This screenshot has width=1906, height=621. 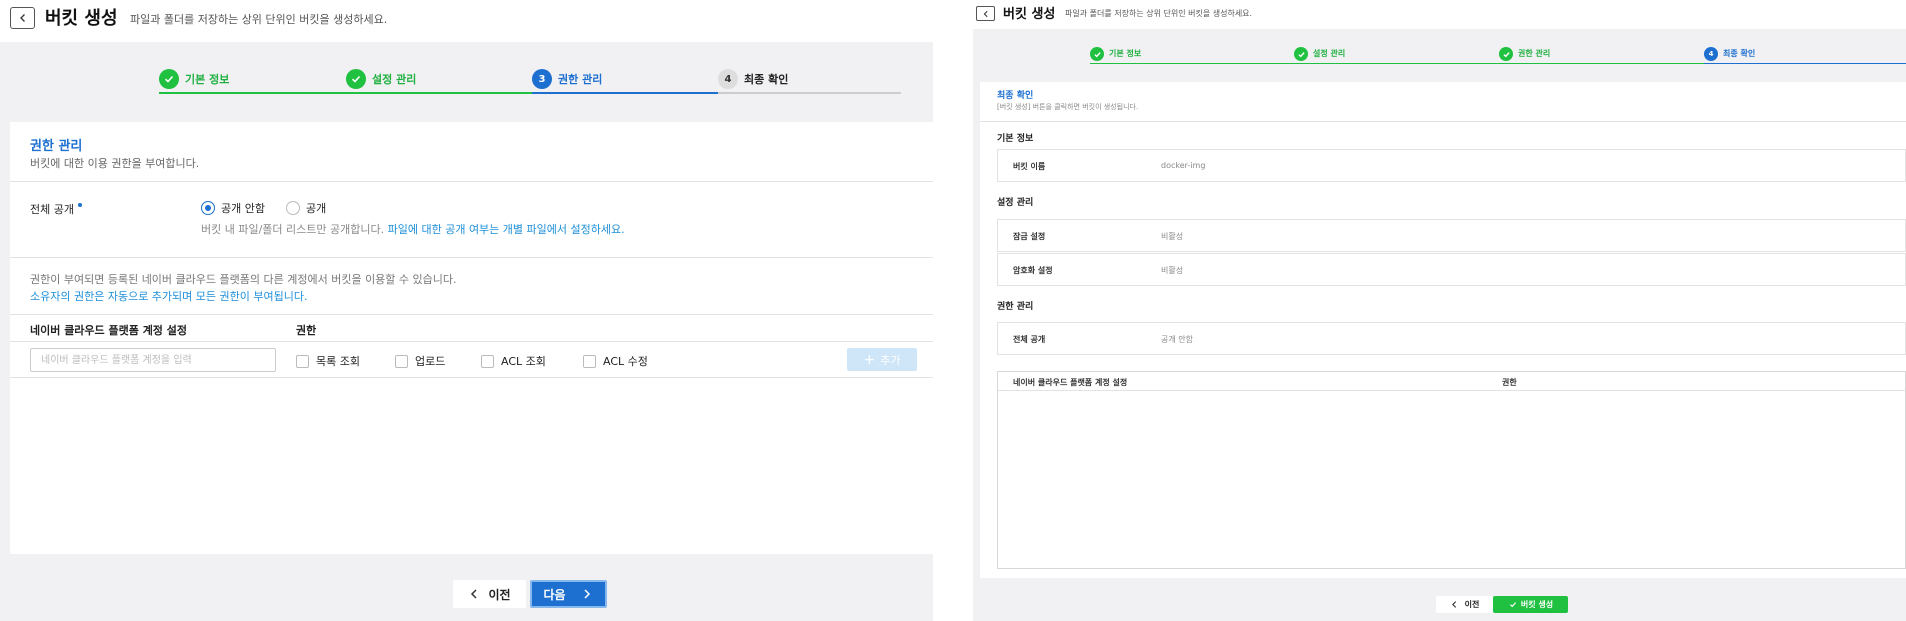 I want to click on radio-private: 공개 안함, so click(x=233, y=208).